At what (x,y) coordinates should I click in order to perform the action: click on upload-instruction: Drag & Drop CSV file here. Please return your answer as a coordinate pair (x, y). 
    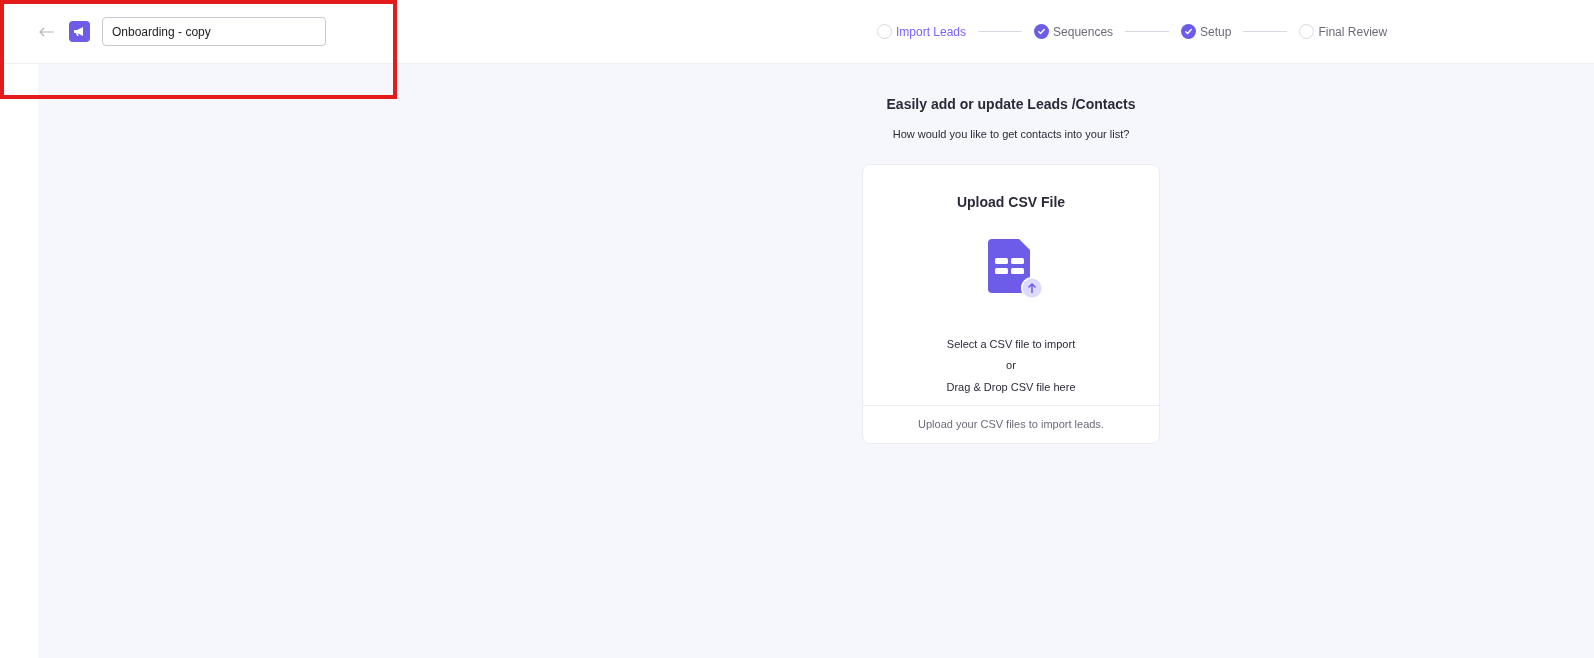
    Looking at the image, I should click on (1011, 387).